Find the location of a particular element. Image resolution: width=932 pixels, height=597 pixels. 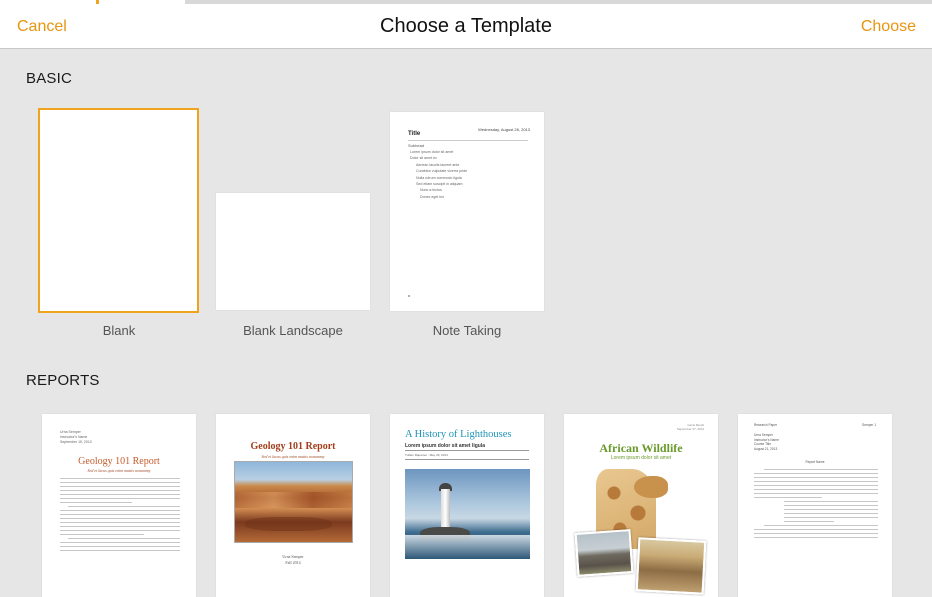

report-subtitle: Lorem ipsum dolor sit amet ligula is located at coordinates (445, 446).